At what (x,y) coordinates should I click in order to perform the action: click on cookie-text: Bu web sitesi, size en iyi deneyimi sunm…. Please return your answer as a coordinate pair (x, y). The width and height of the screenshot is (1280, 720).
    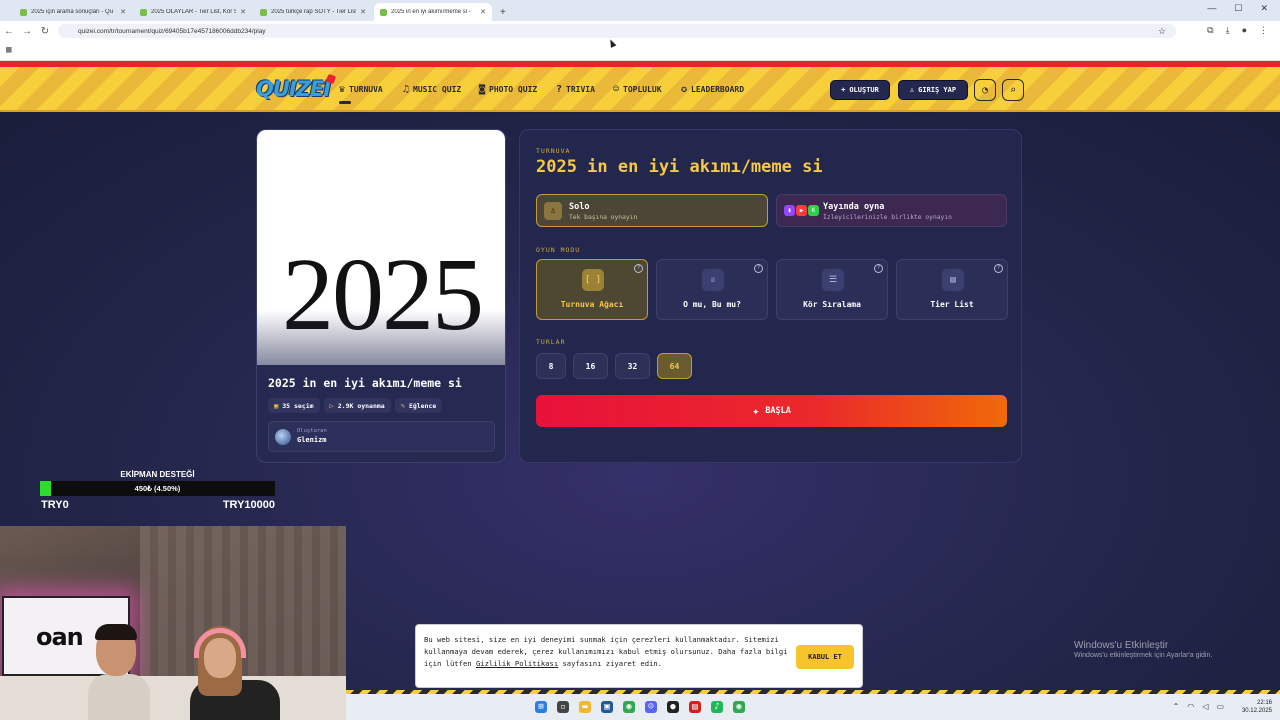
    Looking at the image, I should click on (606, 651).